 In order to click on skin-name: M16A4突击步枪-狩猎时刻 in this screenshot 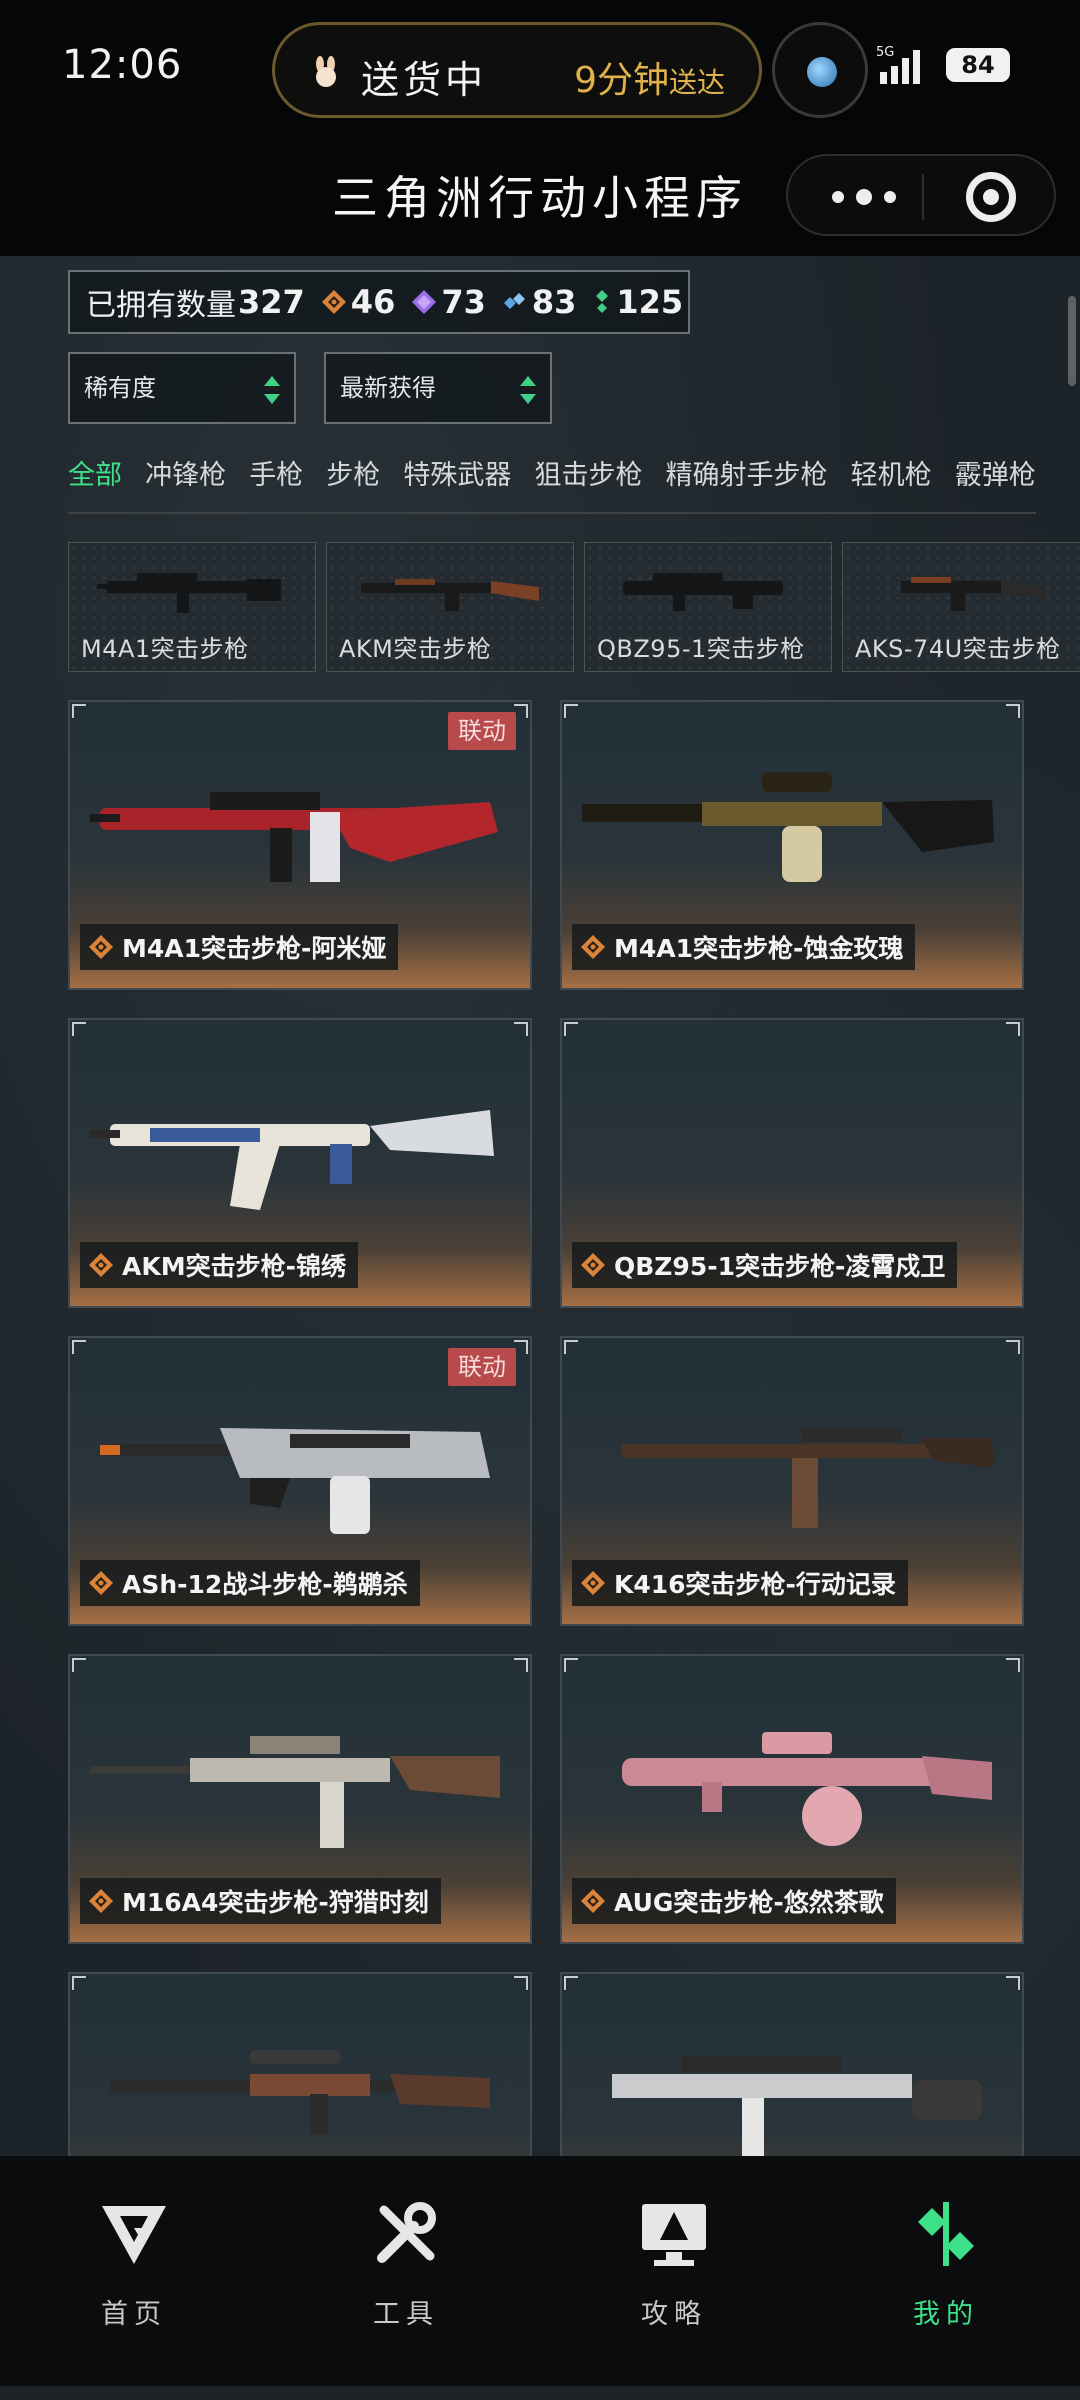, I will do `click(275, 1902)`.